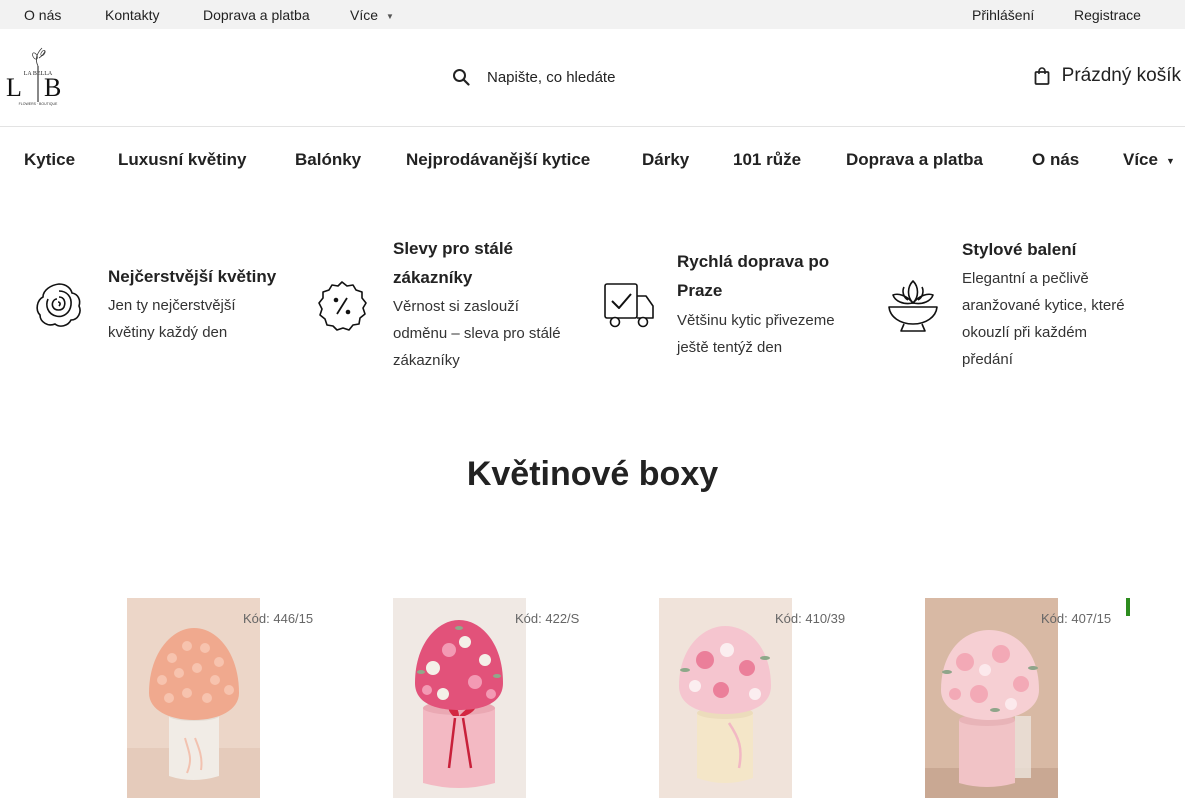 Image resolution: width=1200 pixels, height=800 pixels. Describe the element at coordinates (433, 277) in the screenshot. I see `feature-title-line: zákazníky` at that location.